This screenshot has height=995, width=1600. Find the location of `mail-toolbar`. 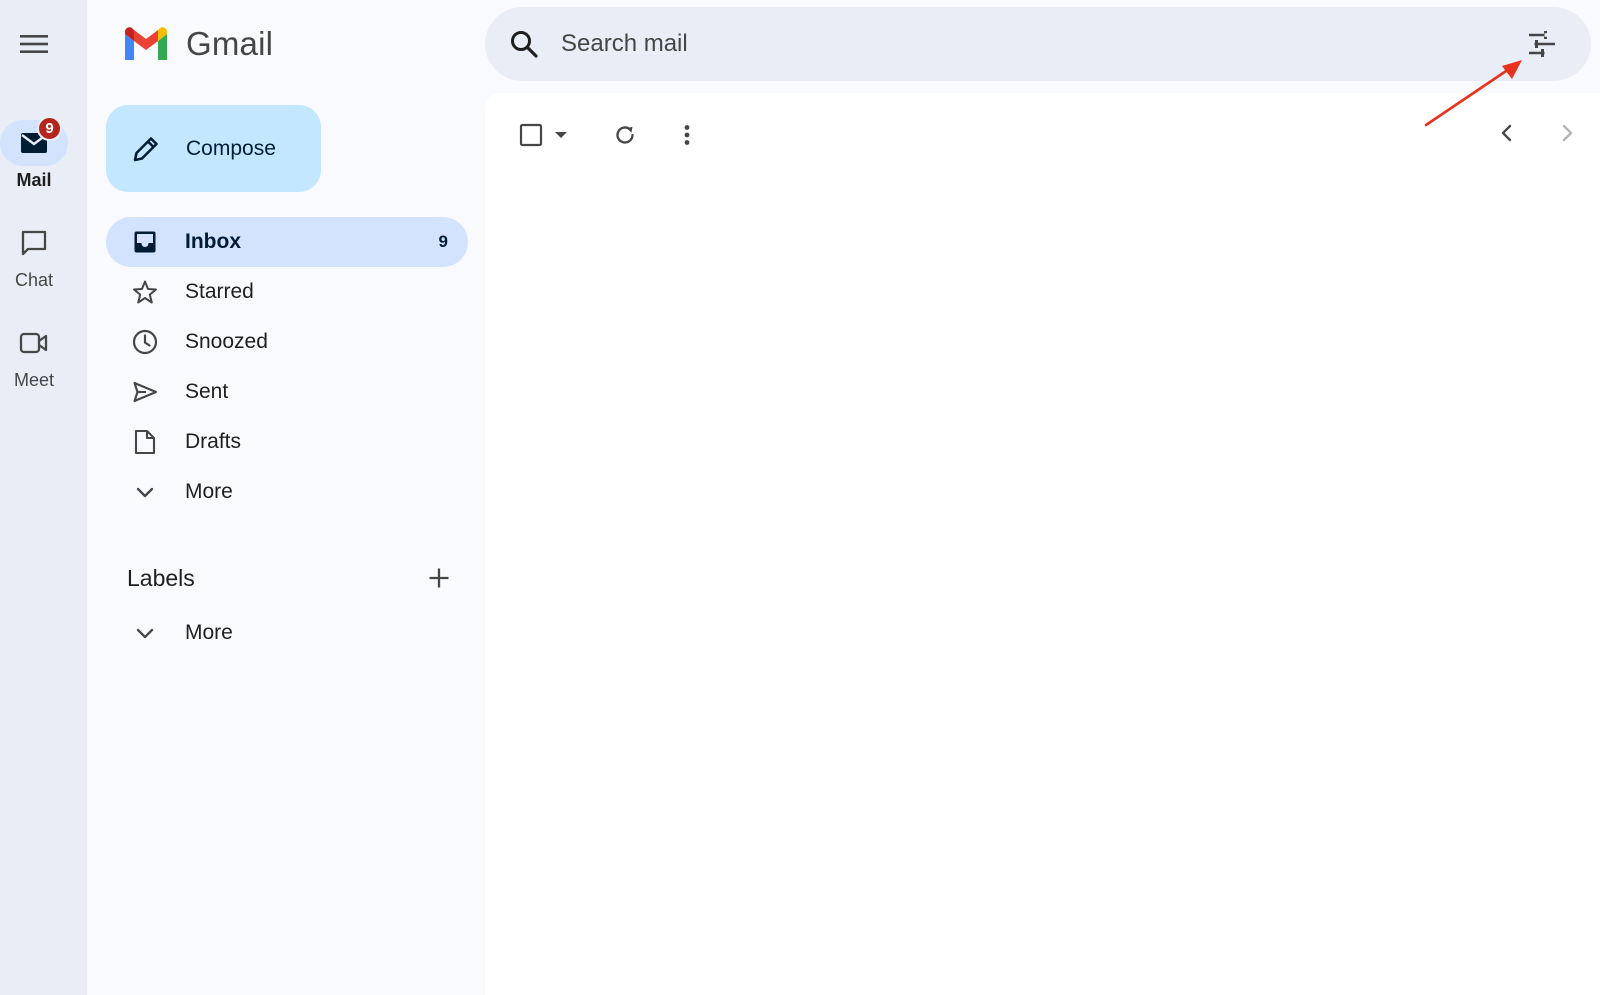

mail-toolbar is located at coordinates (611, 135).